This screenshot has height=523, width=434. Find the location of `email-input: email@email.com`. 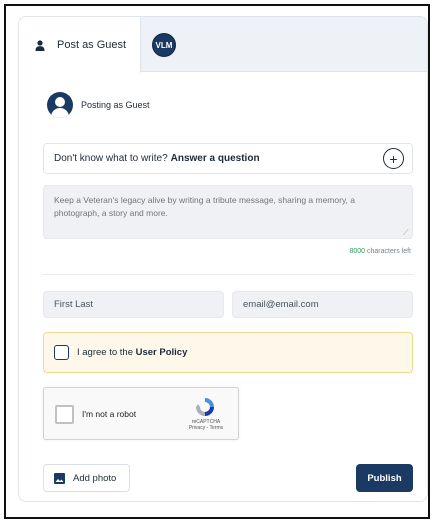

email-input: email@email.com is located at coordinates (322, 304).